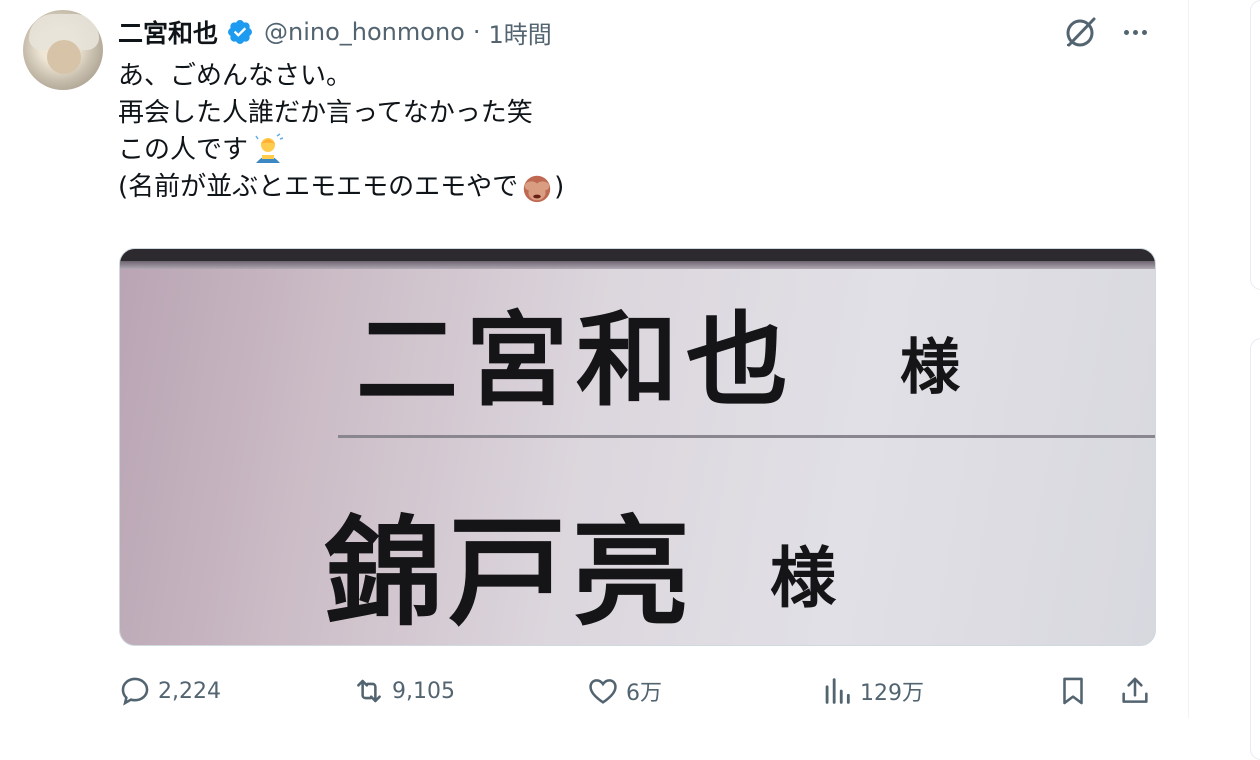  I want to click on views-count: 129万, so click(892, 693).